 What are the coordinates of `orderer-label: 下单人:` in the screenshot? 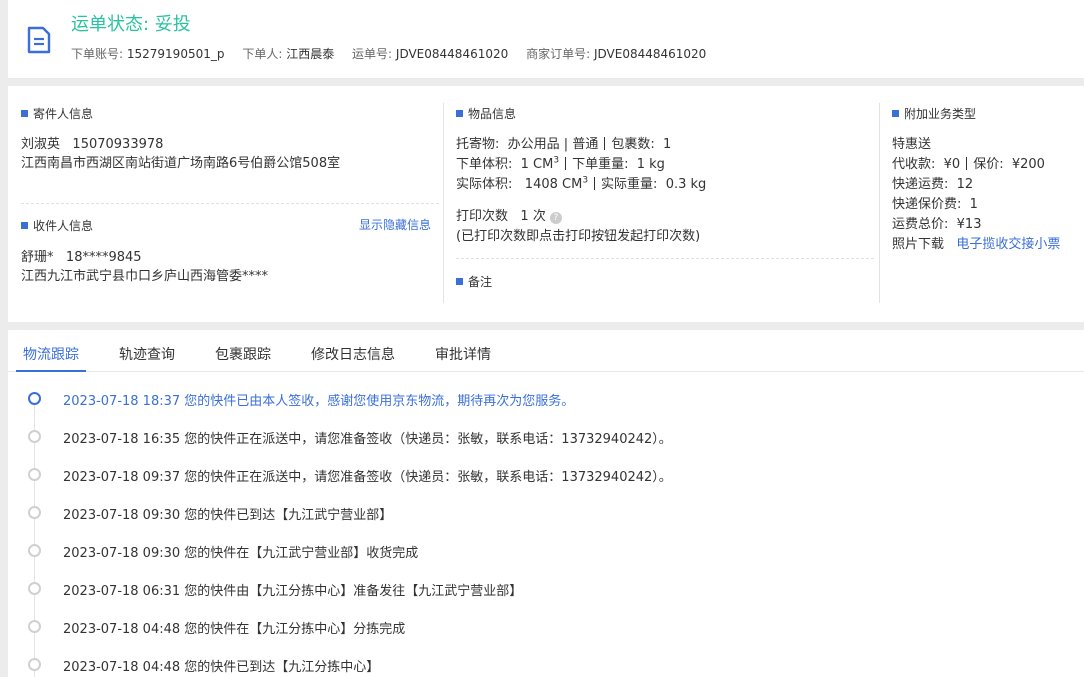 It's located at (262, 54).